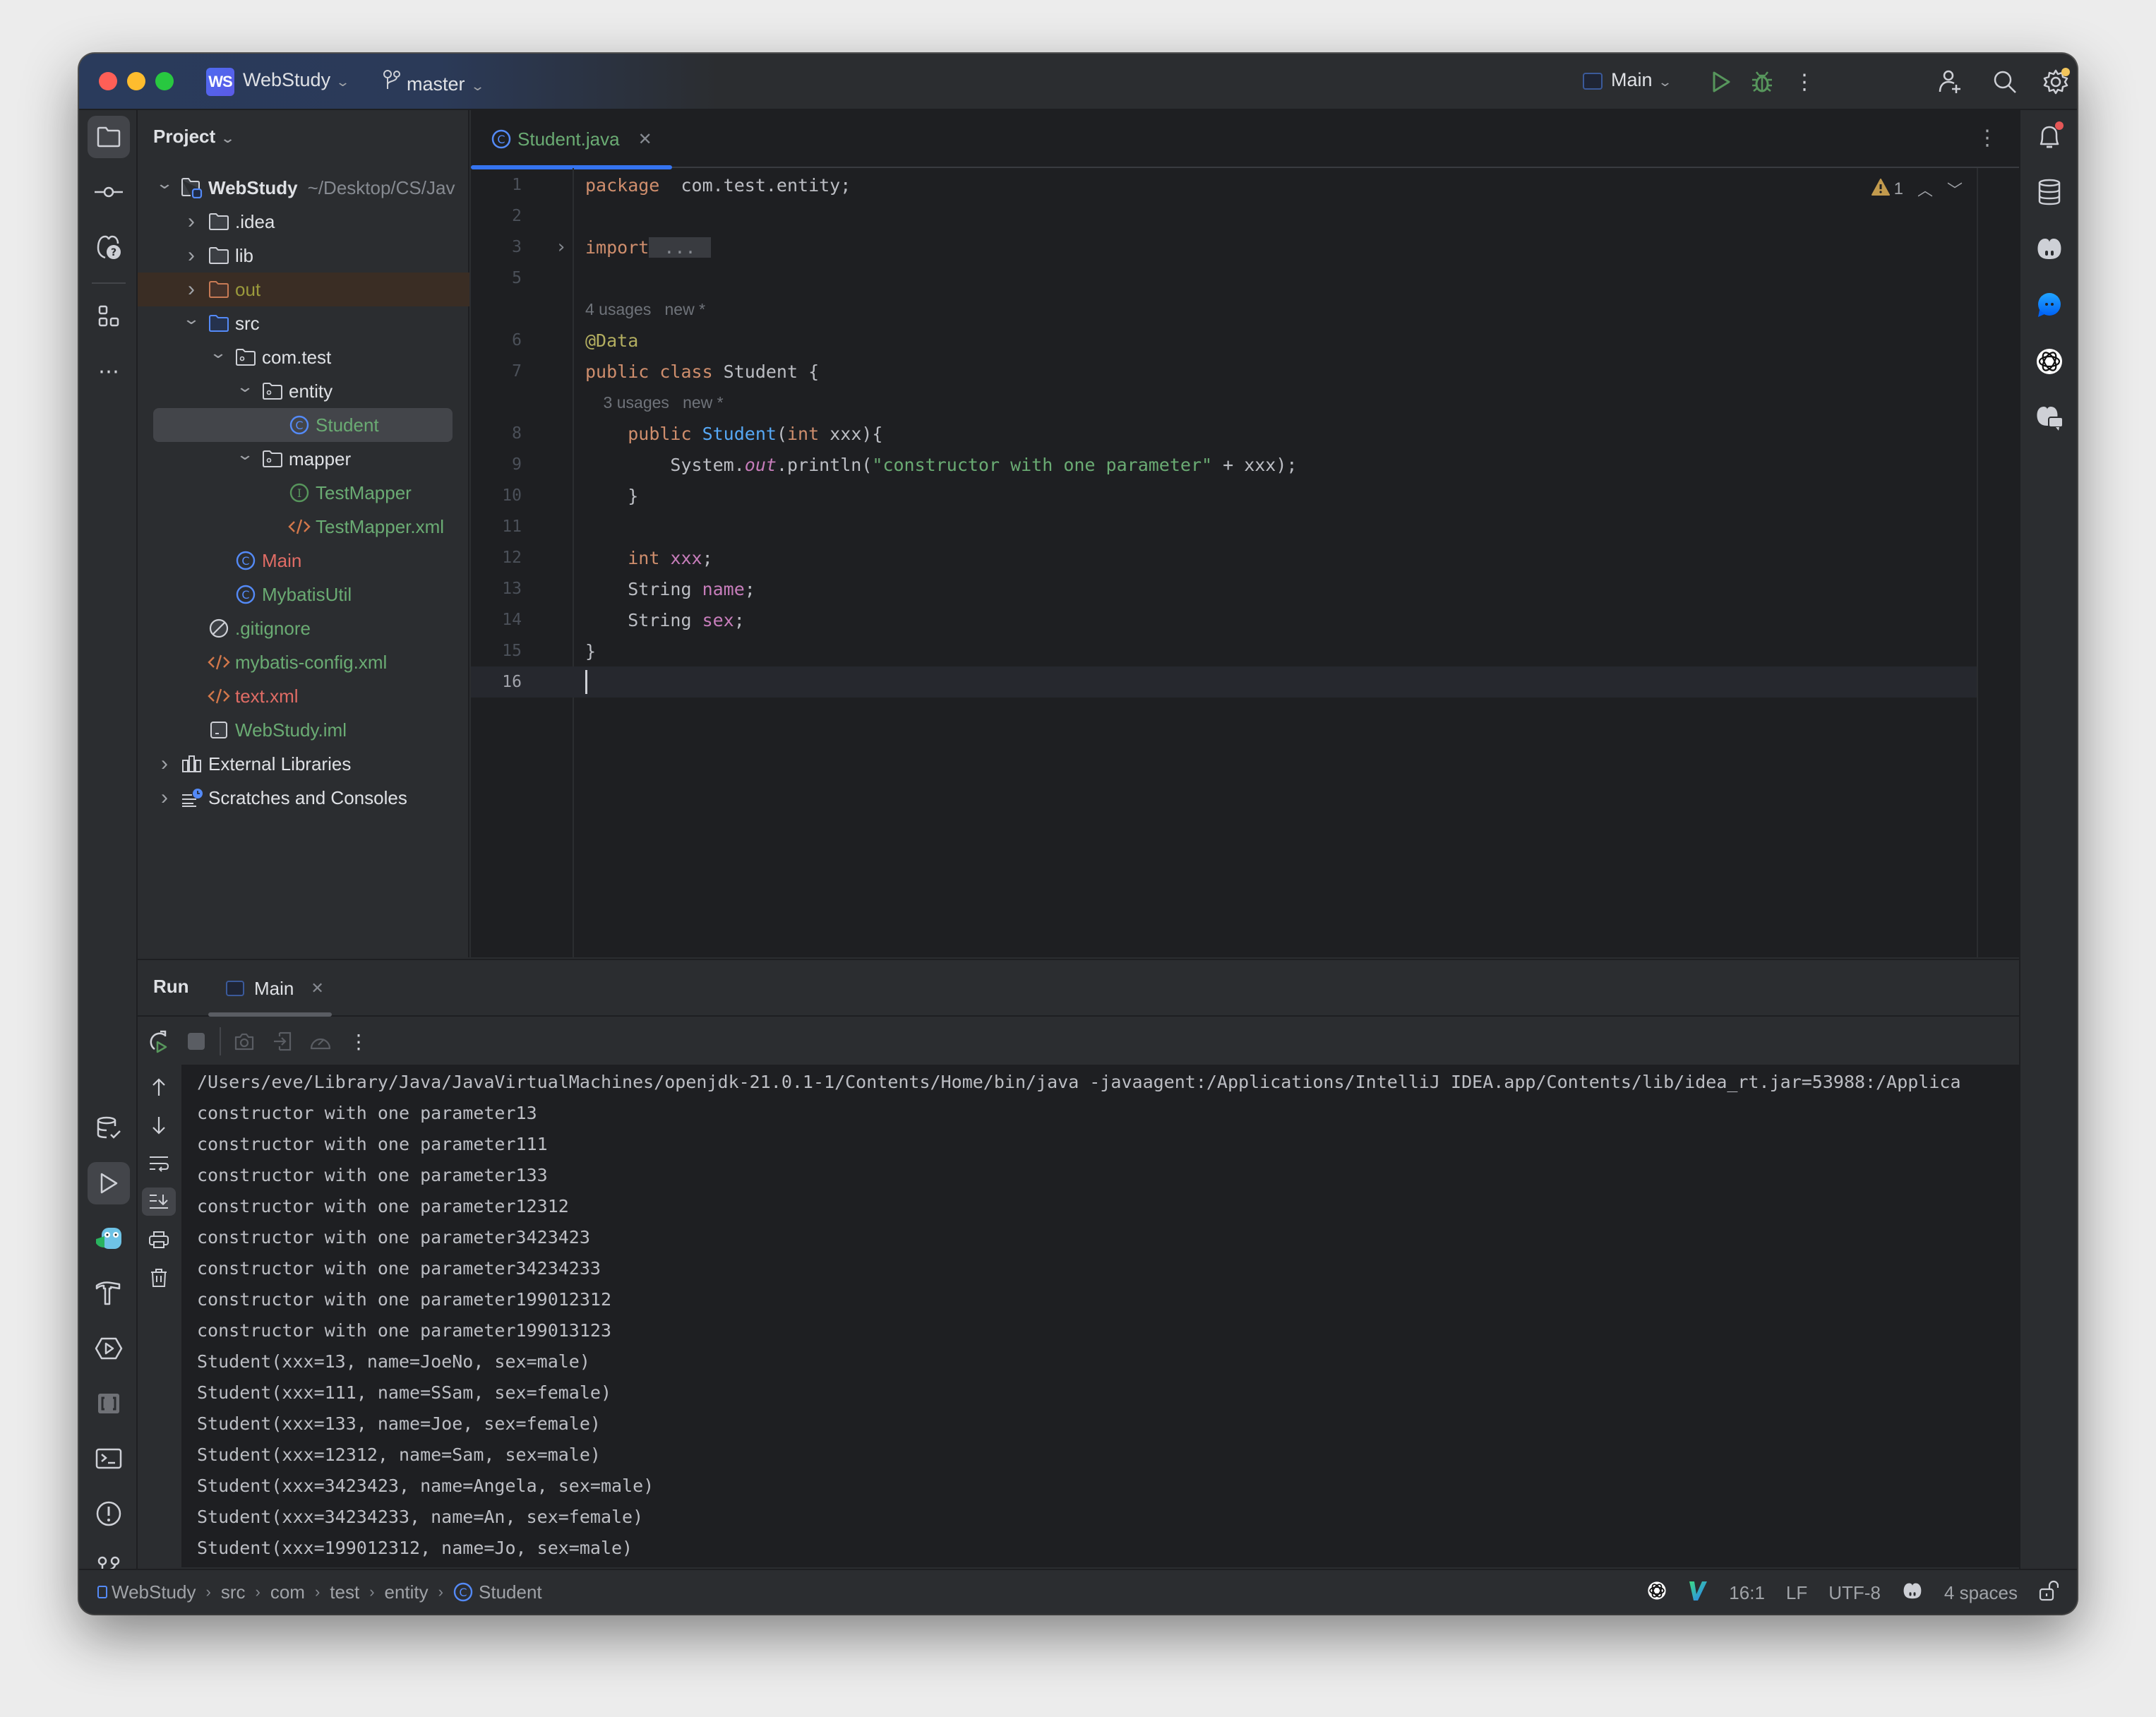  I want to click on exit-button, so click(282, 1041).